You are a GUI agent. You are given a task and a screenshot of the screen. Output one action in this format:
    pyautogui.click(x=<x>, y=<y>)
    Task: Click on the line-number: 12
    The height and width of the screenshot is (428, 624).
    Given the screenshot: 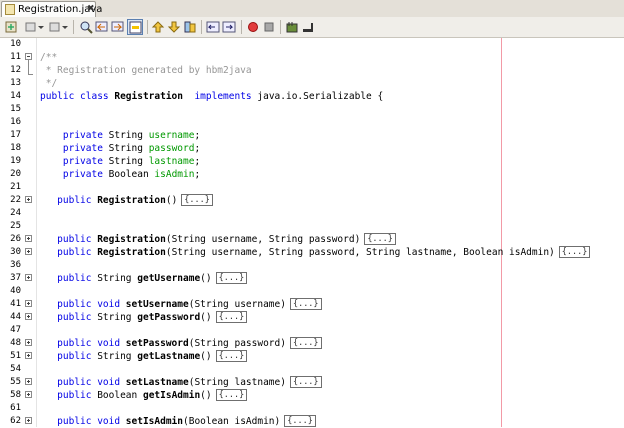 What is the action you would take?
    pyautogui.click(x=15, y=70)
    